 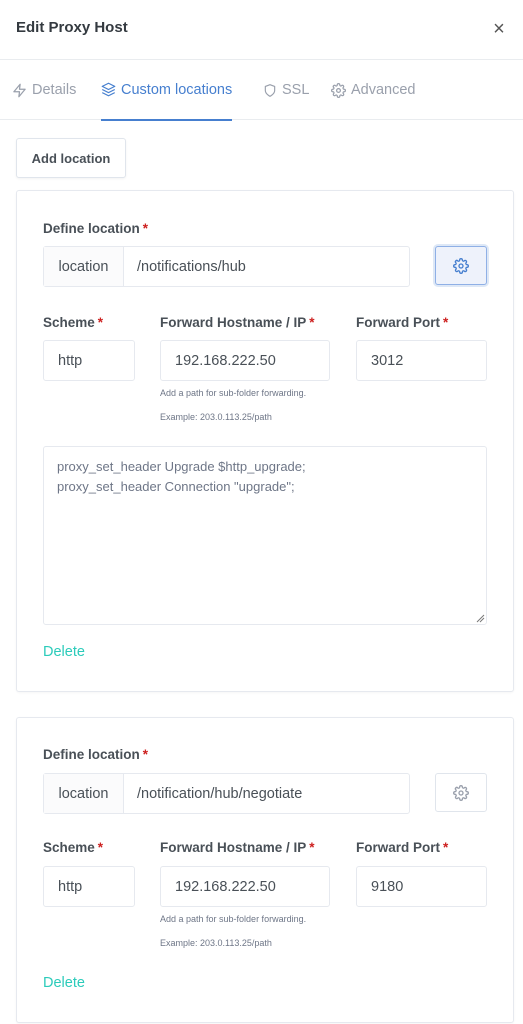 I want to click on tab-label: Advanced, so click(x=383, y=90).